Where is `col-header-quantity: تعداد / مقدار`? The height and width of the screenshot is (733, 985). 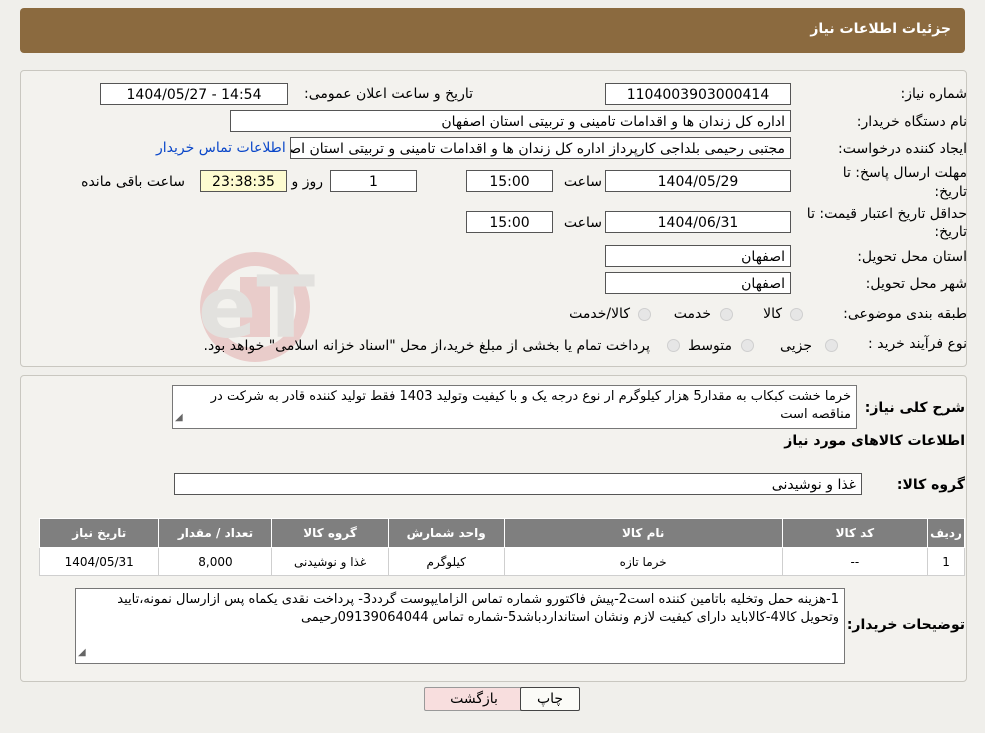
col-header-quantity: تعداد / مقدار is located at coordinates (215, 533).